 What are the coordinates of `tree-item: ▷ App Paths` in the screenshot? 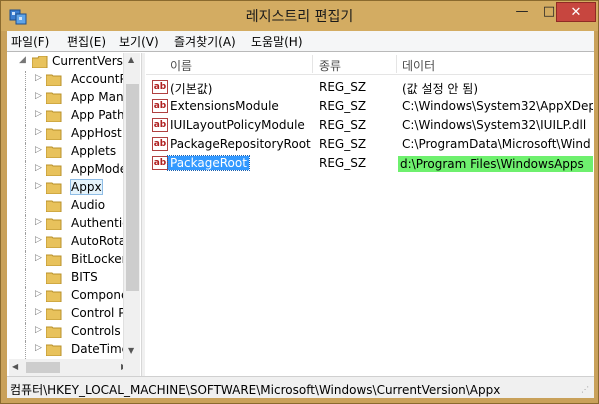 It's located at (75, 116).